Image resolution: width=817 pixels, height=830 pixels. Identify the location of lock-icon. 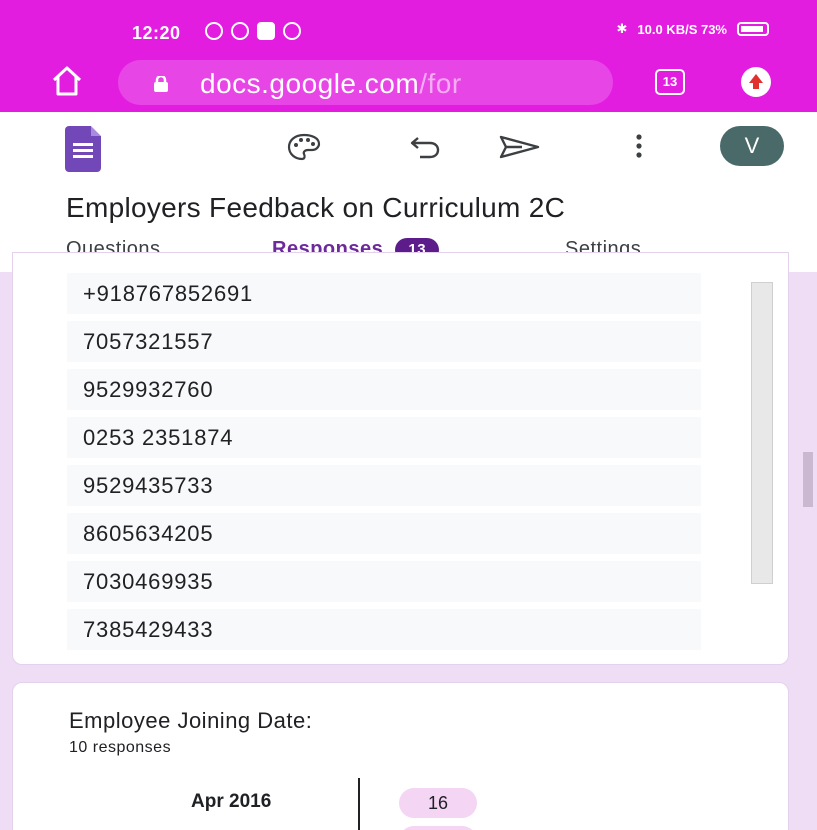
(161, 84).